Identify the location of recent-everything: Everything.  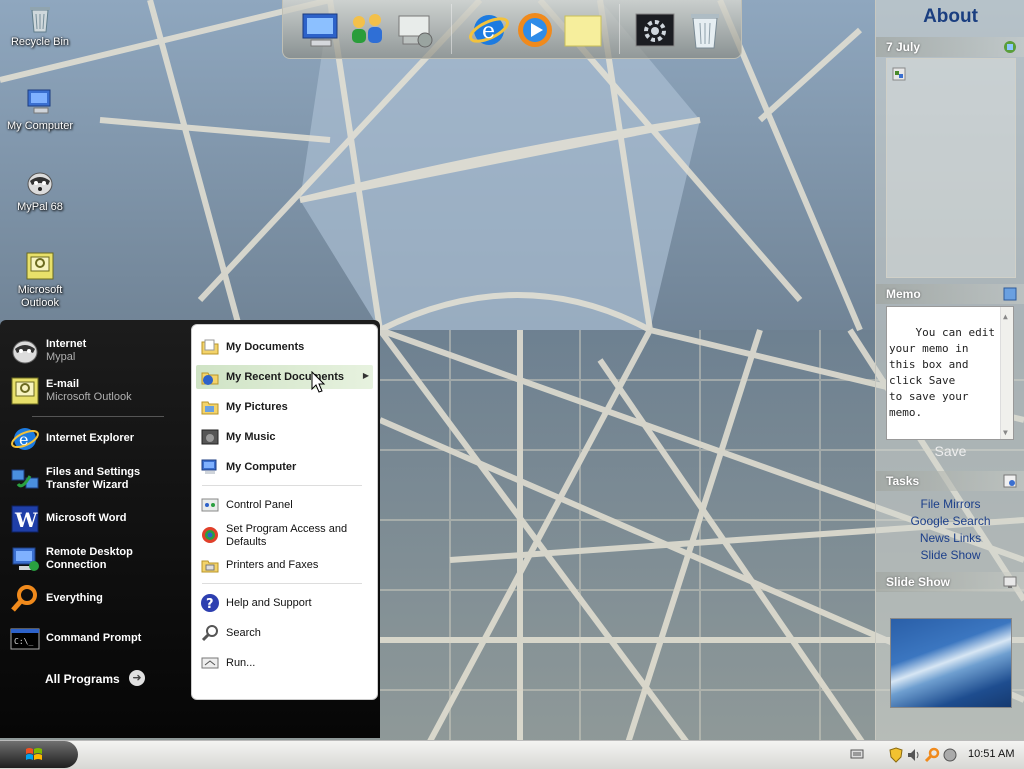
(98, 599).